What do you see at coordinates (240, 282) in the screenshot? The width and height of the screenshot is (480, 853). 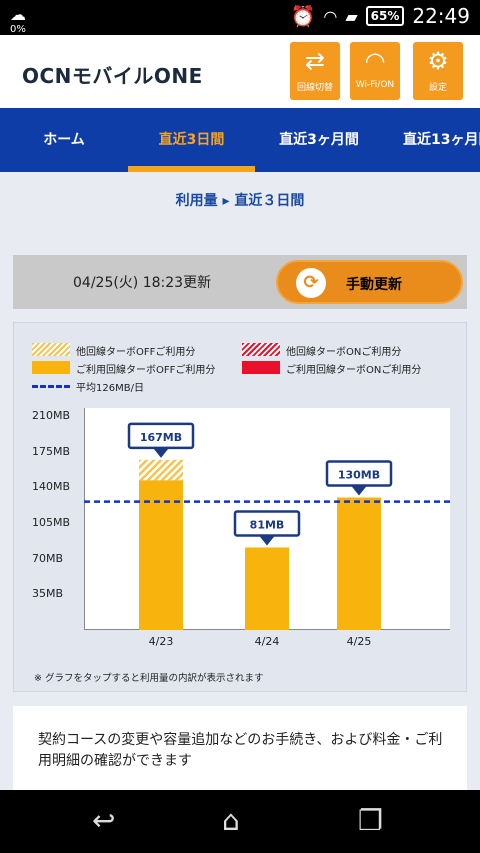 I see `update-bar: 04/25(火) 18:23更新 ⟳ 手動更新` at bounding box center [240, 282].